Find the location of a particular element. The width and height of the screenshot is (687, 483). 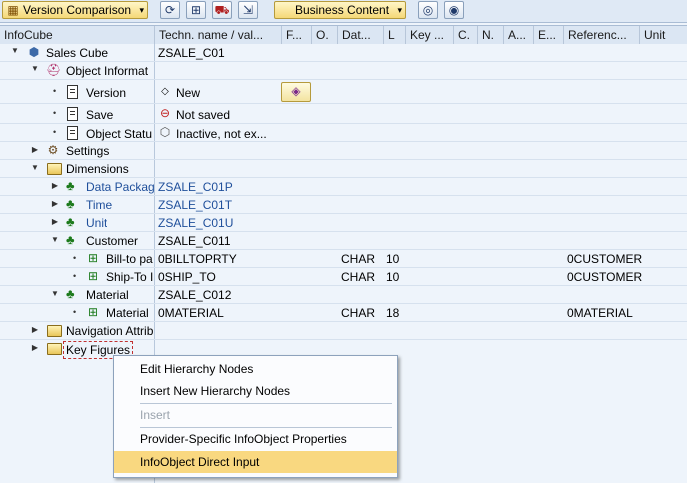

tree-row-save: • Save ⊖ Not saved is located at coordinates (343, 114).